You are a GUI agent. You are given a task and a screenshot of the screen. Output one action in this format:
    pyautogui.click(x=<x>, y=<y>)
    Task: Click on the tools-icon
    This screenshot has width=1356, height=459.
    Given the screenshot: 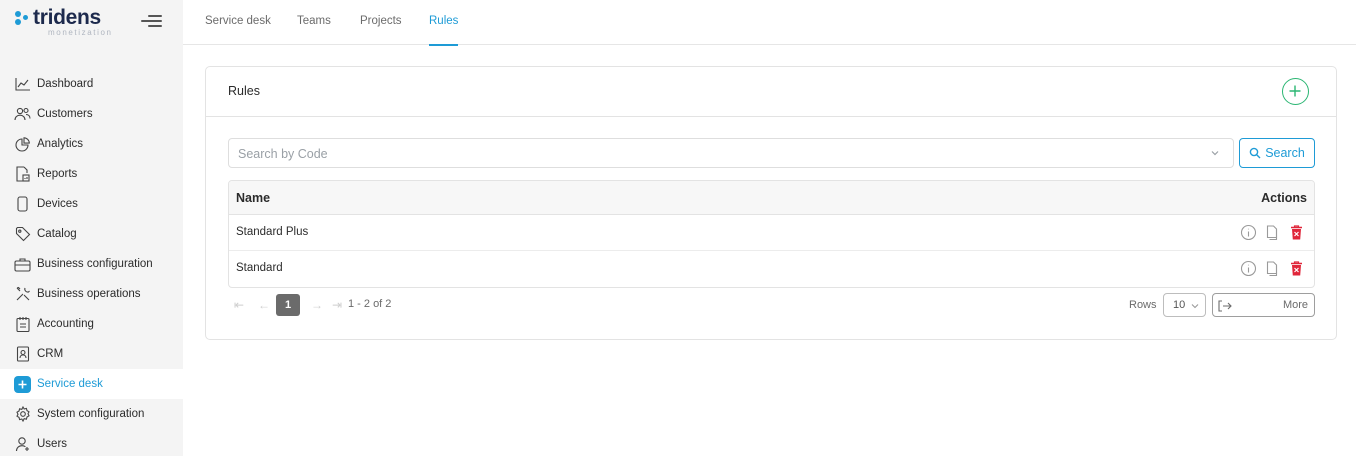 What is the action you would take?
    pyautogui.click(x=22, y=294)
    